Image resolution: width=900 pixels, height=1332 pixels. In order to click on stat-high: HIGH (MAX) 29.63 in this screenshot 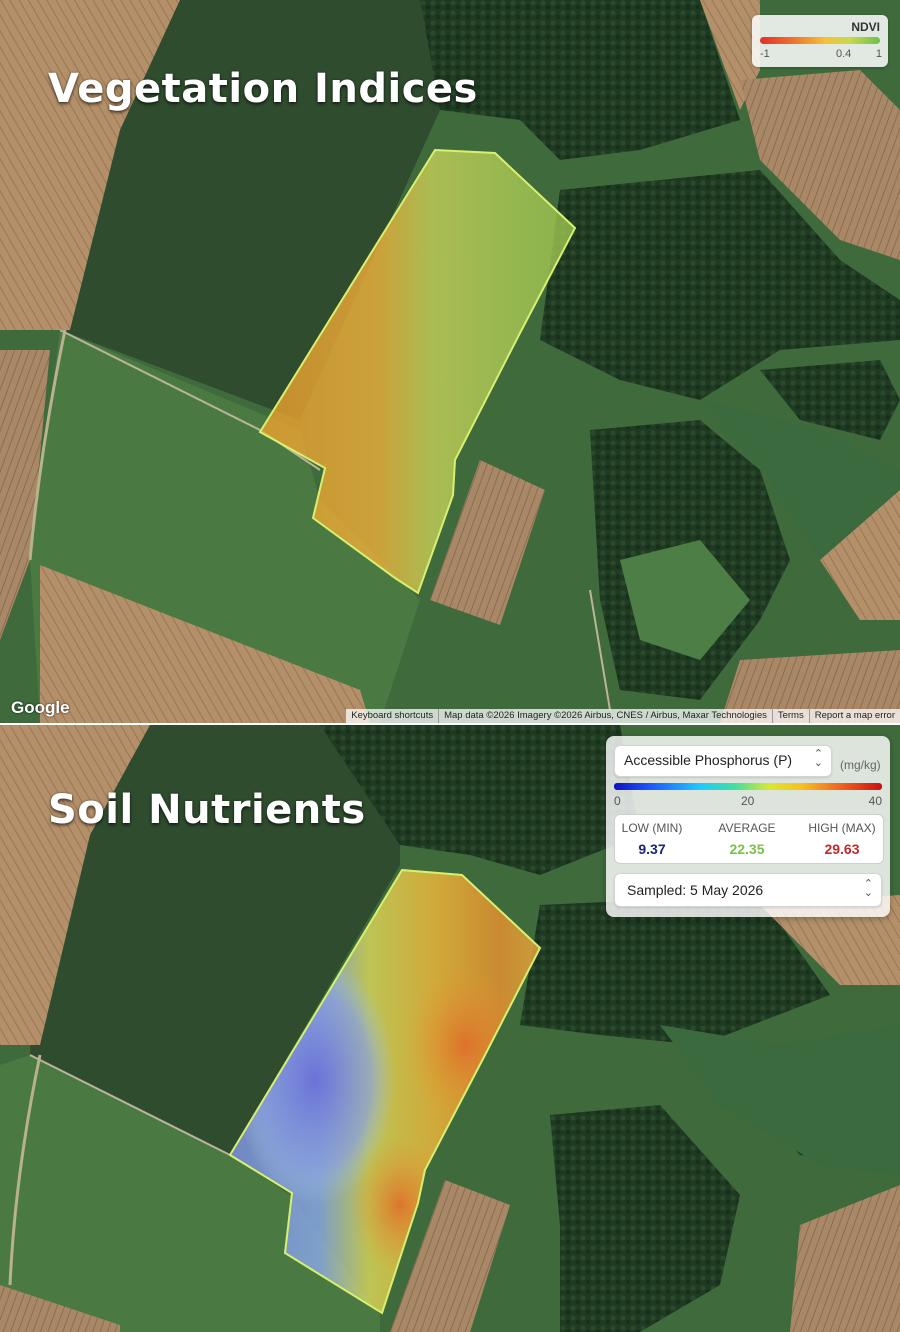, I will do `click(842, 839)`.